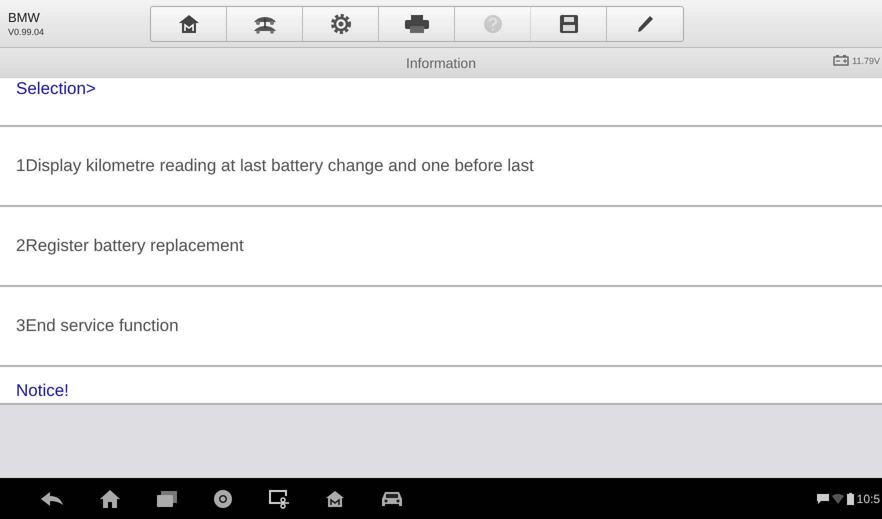 The width and height of the screenshot is (882, 519). Describe the element at coordinates (24, 17) in the screenshot. I see `app-title: BMW` at that location.